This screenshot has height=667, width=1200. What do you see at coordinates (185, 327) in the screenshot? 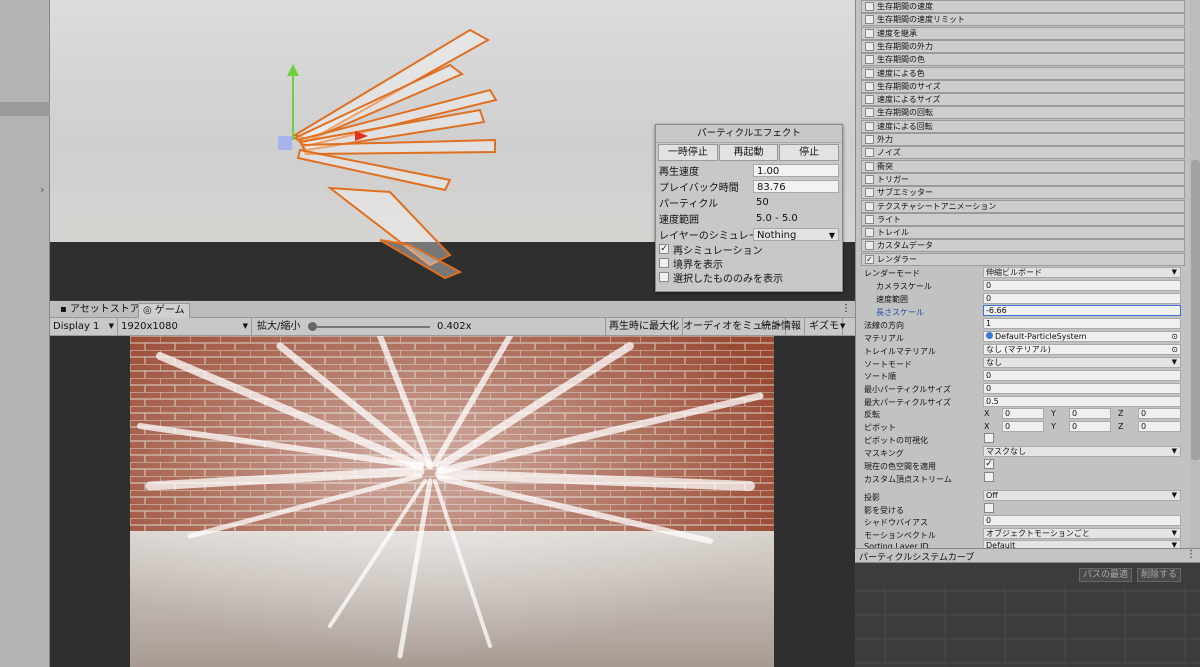
I see `resolution-dropdown: 1920x1080 ▼` at bounding box center [185, 327].